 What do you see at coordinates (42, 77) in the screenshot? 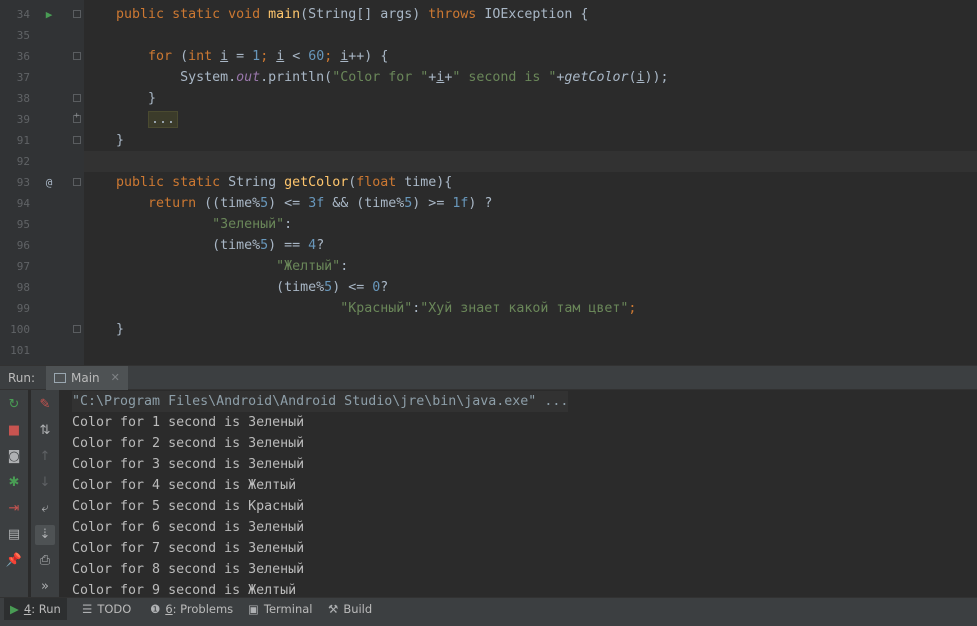
I see `gutter-line: 37` at bounding box center [42, 77].